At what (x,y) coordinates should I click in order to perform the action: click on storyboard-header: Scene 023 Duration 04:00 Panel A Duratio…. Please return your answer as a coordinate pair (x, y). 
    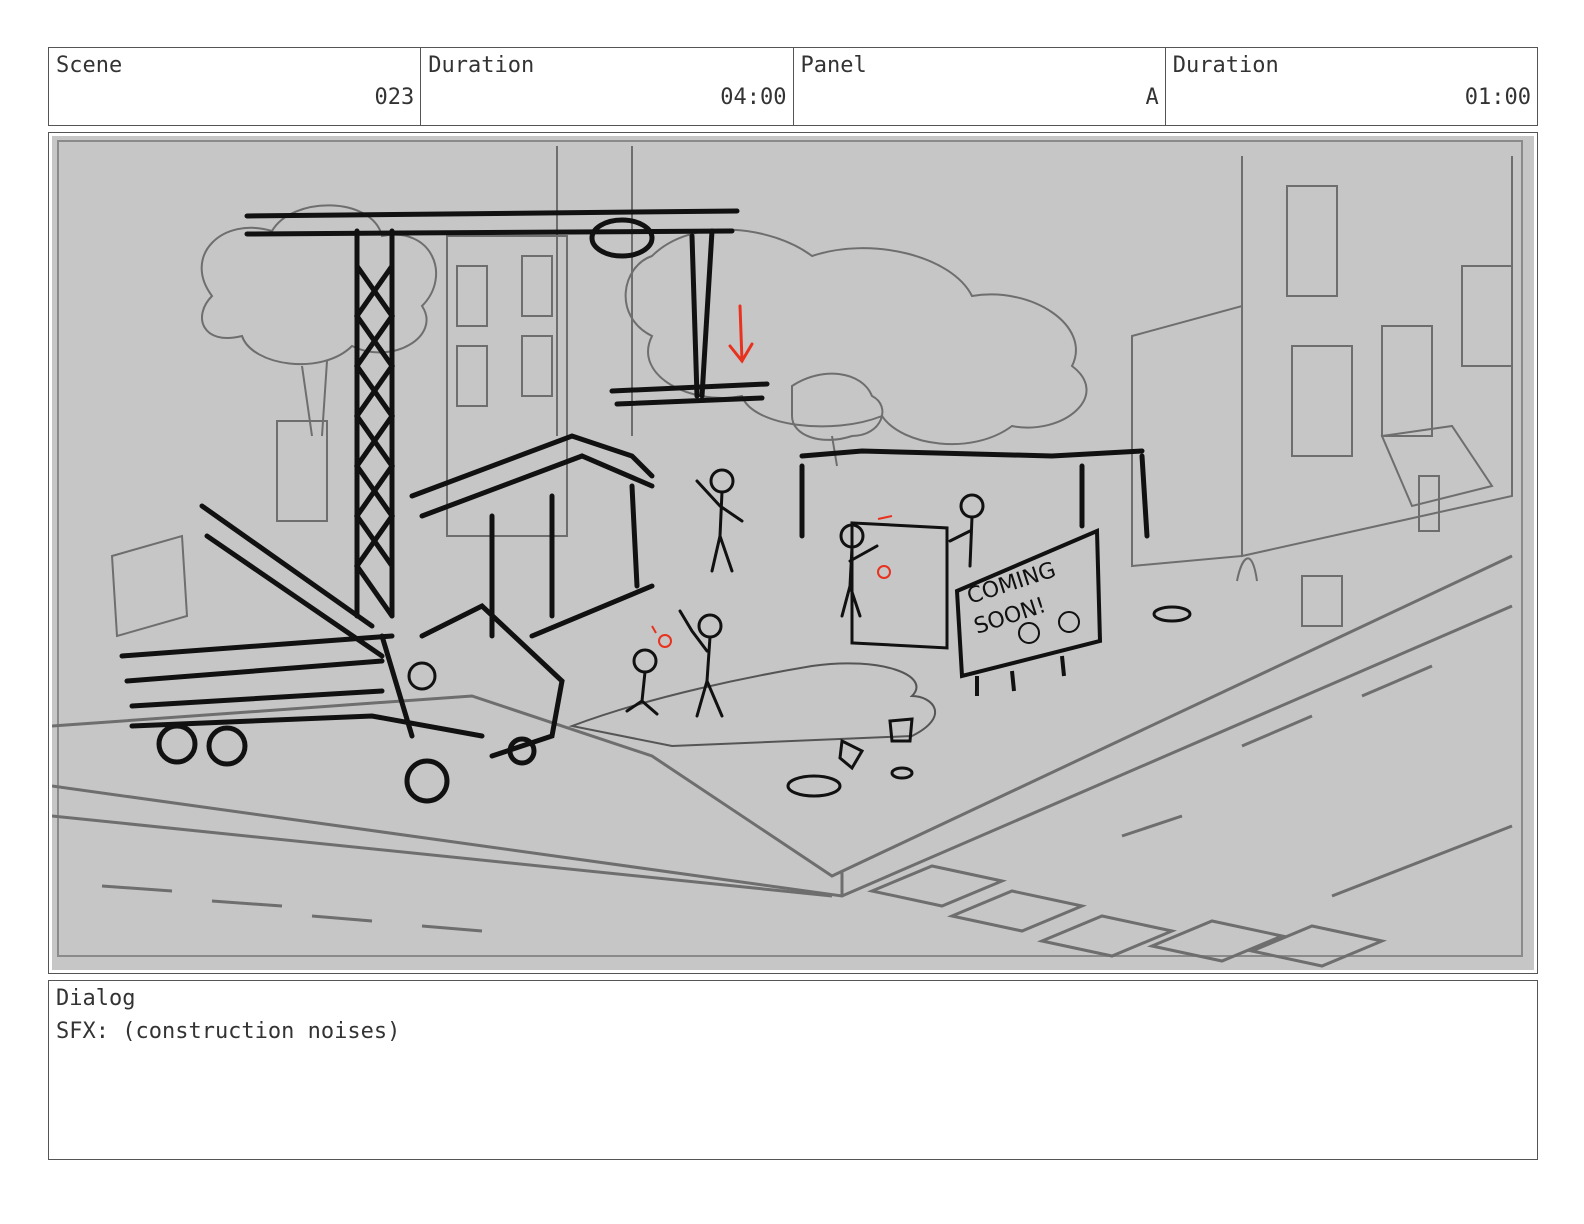
    Looking at the image, I should click on (793, 86).